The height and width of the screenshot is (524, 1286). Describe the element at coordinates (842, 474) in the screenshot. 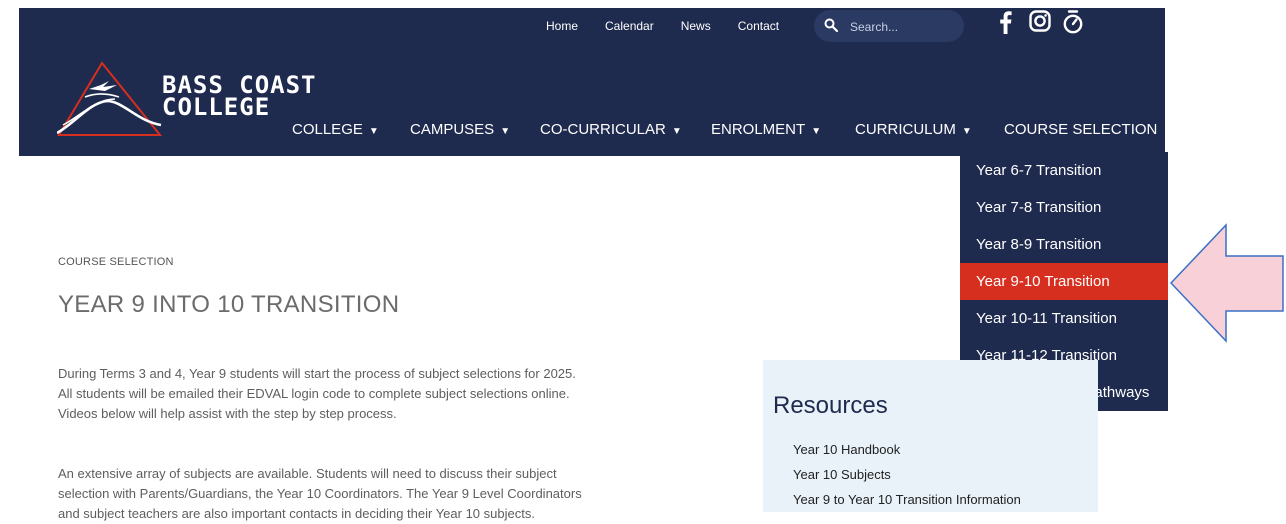

I see `resource-link-year-10-subjects: Year 10 Subjects` at that location.